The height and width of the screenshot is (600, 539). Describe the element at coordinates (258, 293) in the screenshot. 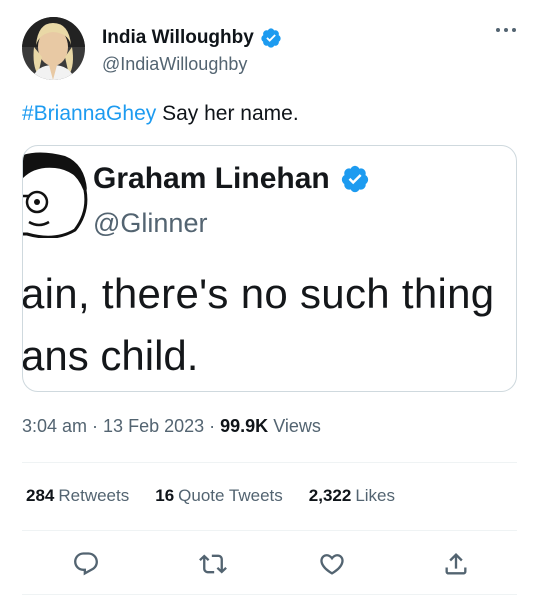

I see `quoted-text-line-1: ain, there's no such thing` at that location.